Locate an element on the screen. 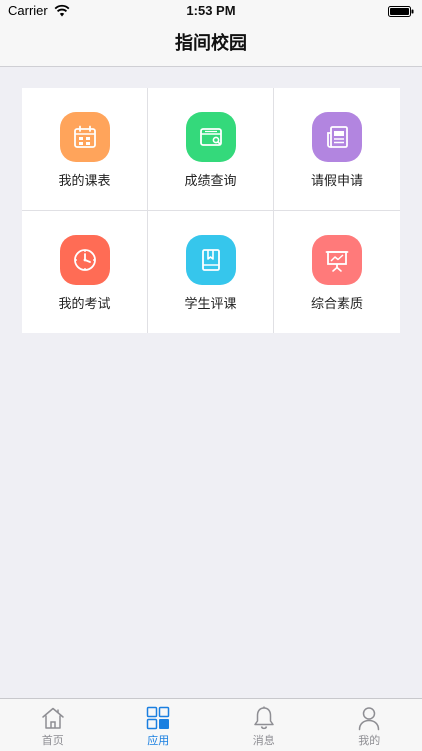 The height and width of the screenshot is (751, 422). app-tile-label: 综合素质 is located at coordinates (337, 302).